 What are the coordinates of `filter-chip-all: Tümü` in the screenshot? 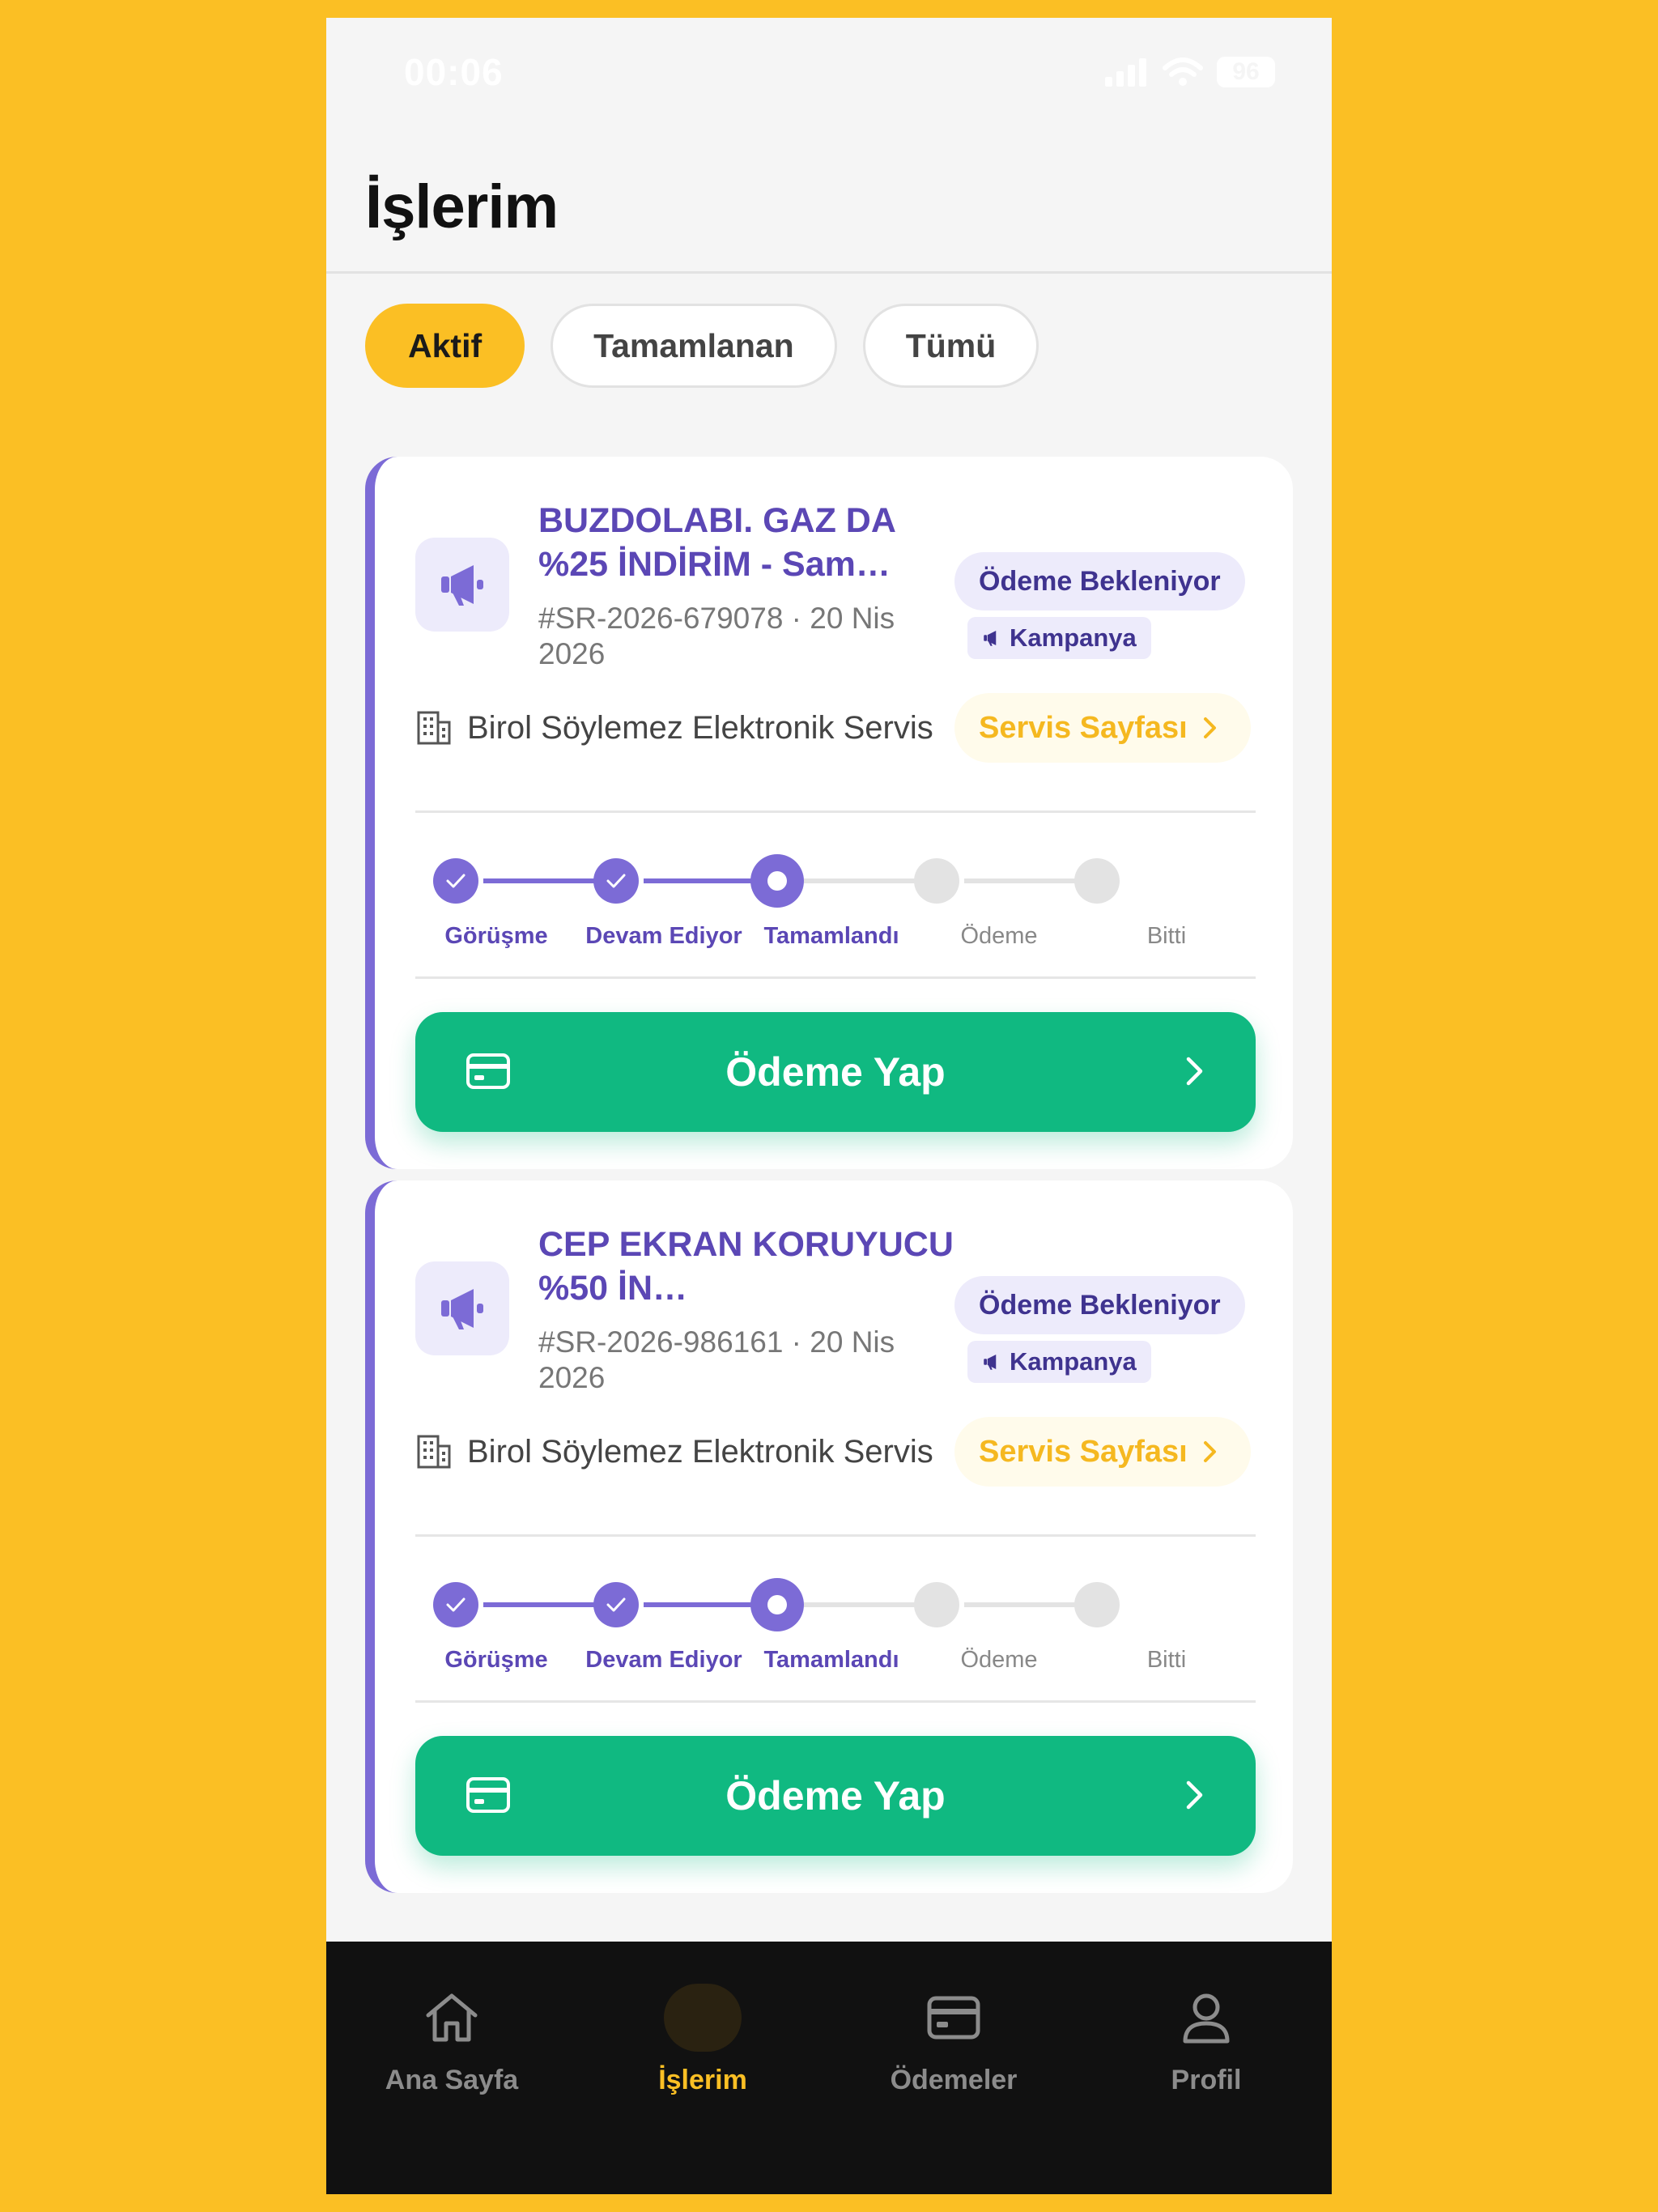 It's located at (950, 346).